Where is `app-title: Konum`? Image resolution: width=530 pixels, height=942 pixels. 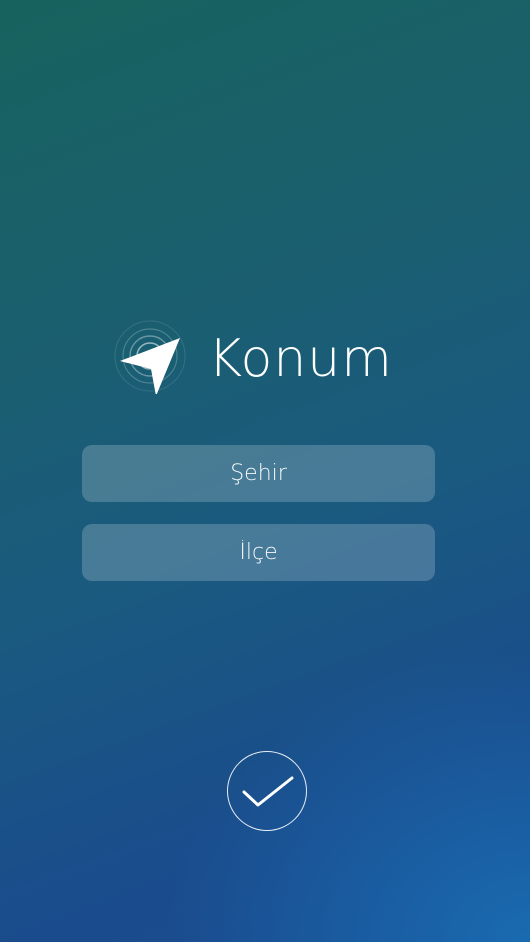 app-title: Konum is located at coordinates (300, 359).